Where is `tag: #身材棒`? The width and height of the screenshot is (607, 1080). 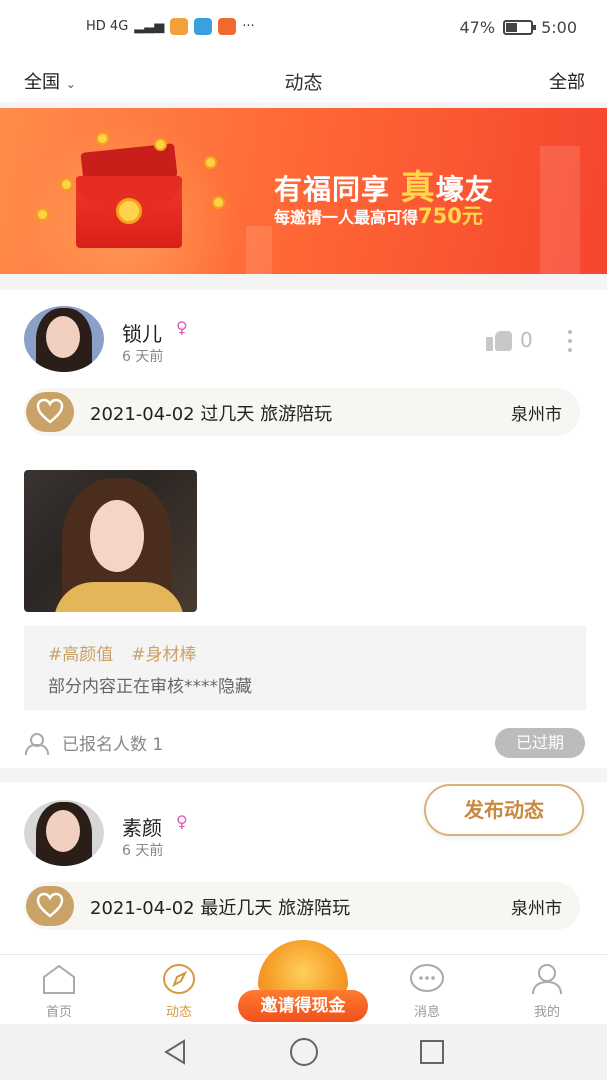 tag: #身材棒 is located at coordinates (163, 652).